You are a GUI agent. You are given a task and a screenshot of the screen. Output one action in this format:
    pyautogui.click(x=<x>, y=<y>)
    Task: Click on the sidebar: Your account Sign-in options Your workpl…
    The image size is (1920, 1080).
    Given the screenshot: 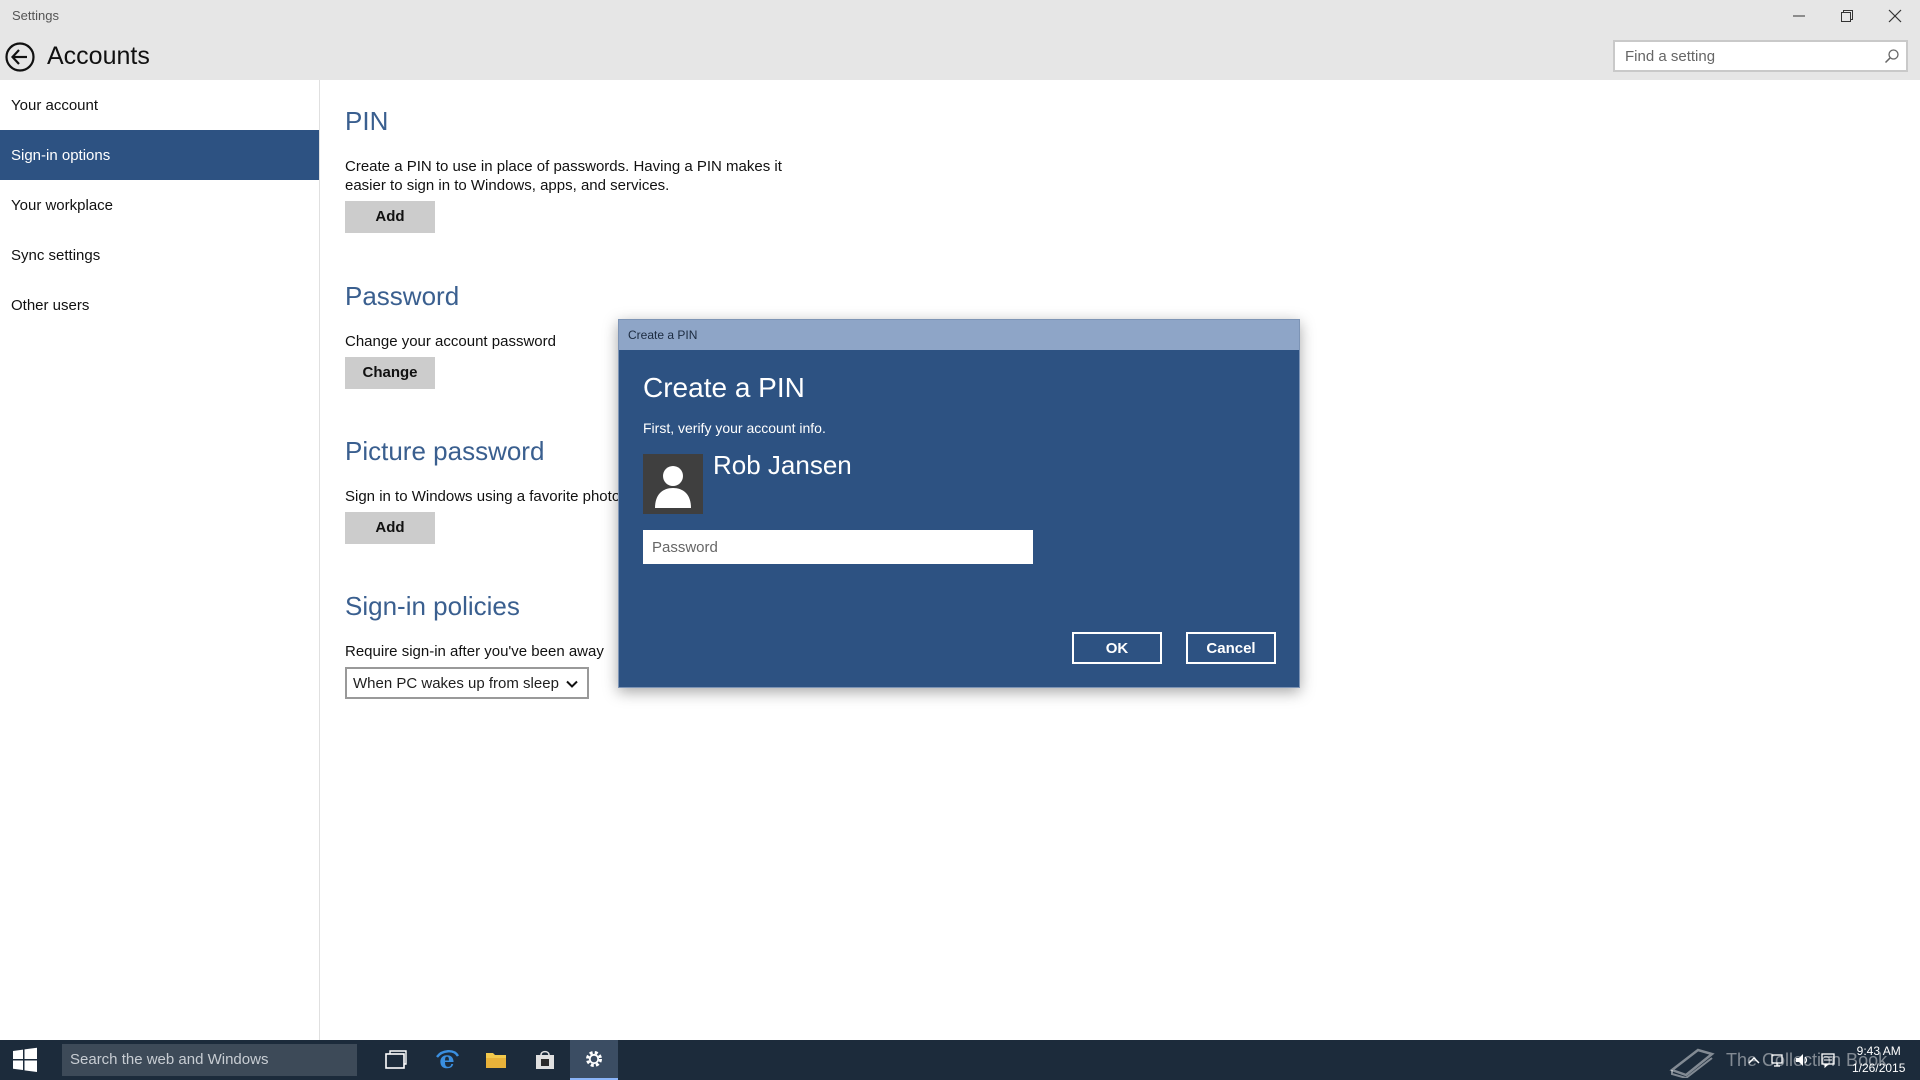 What is the action you would take?
    pyautogui.click(x=160, y=560)
    